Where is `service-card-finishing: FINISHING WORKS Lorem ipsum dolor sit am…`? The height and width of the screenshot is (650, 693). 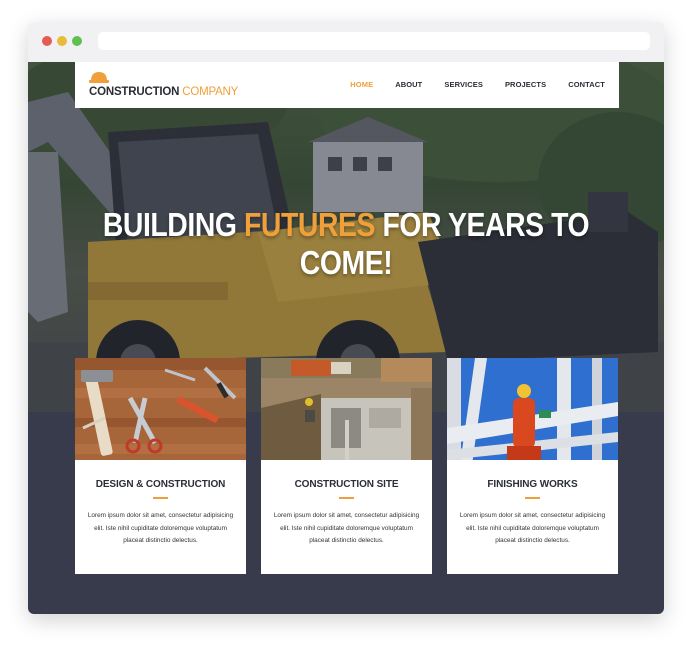 service-card-finishing: FINISHING WORKS Lorem ipsum dolor sit am… is located at coordinates (532, 466).